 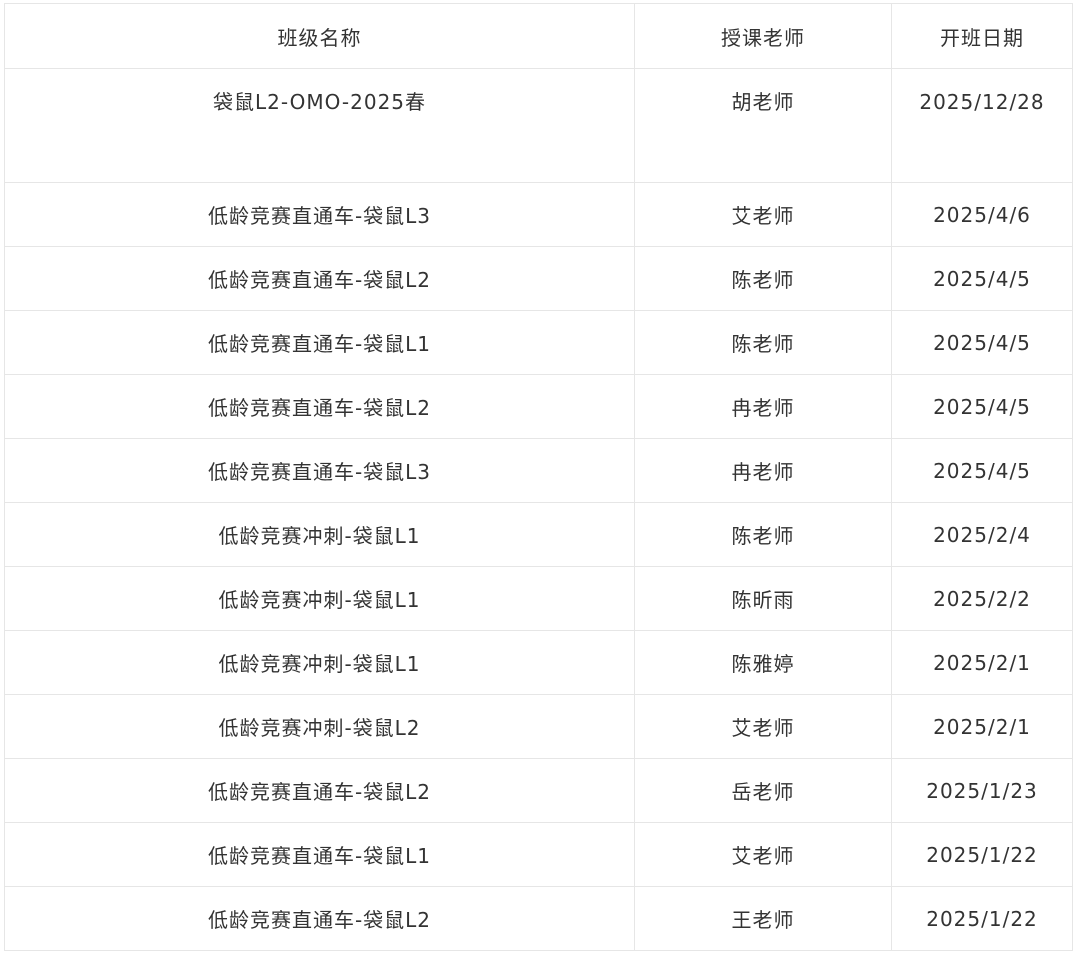 What do you see at coordinates (763, 662) in the screenshot?
I see `teacher-cell: 陈雅婷` at bounding box center [763, 662].